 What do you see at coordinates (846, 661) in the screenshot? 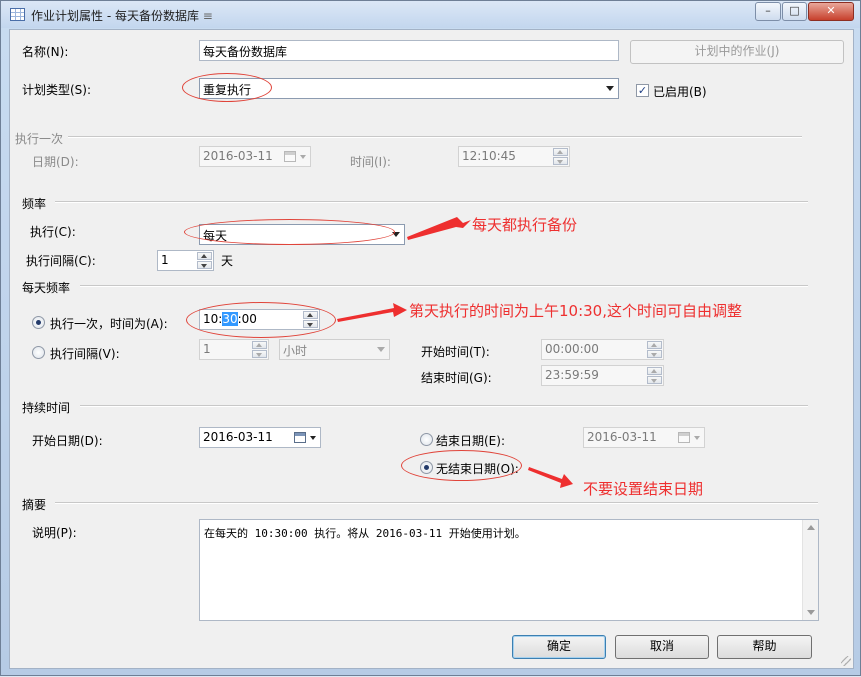
I see `resize-grip` at bounding box center [846, 661].